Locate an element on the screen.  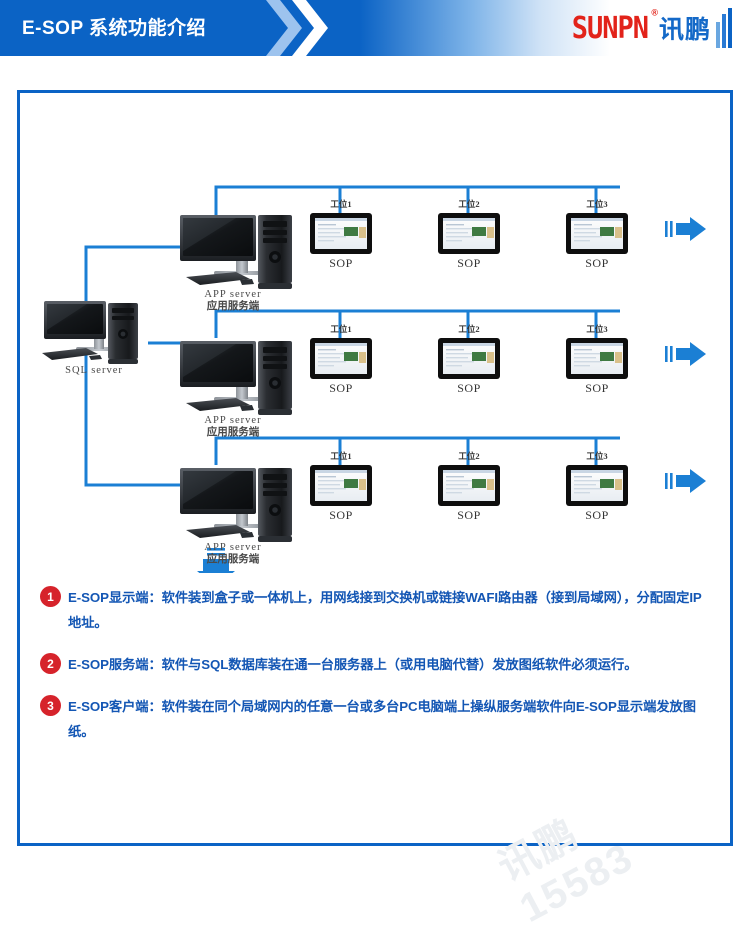
sop-caption-r1-c2: SOP is located at coordinates (469, 263).